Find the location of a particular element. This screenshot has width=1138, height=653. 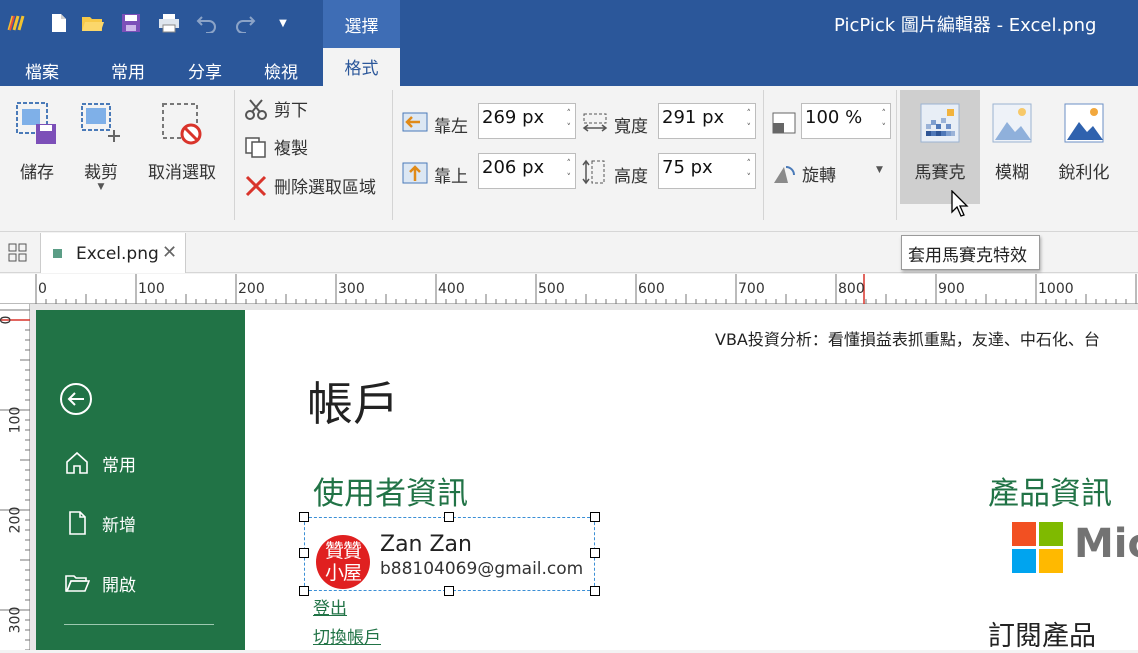

ruler-label: 300 is located at coordinates (15, 620).